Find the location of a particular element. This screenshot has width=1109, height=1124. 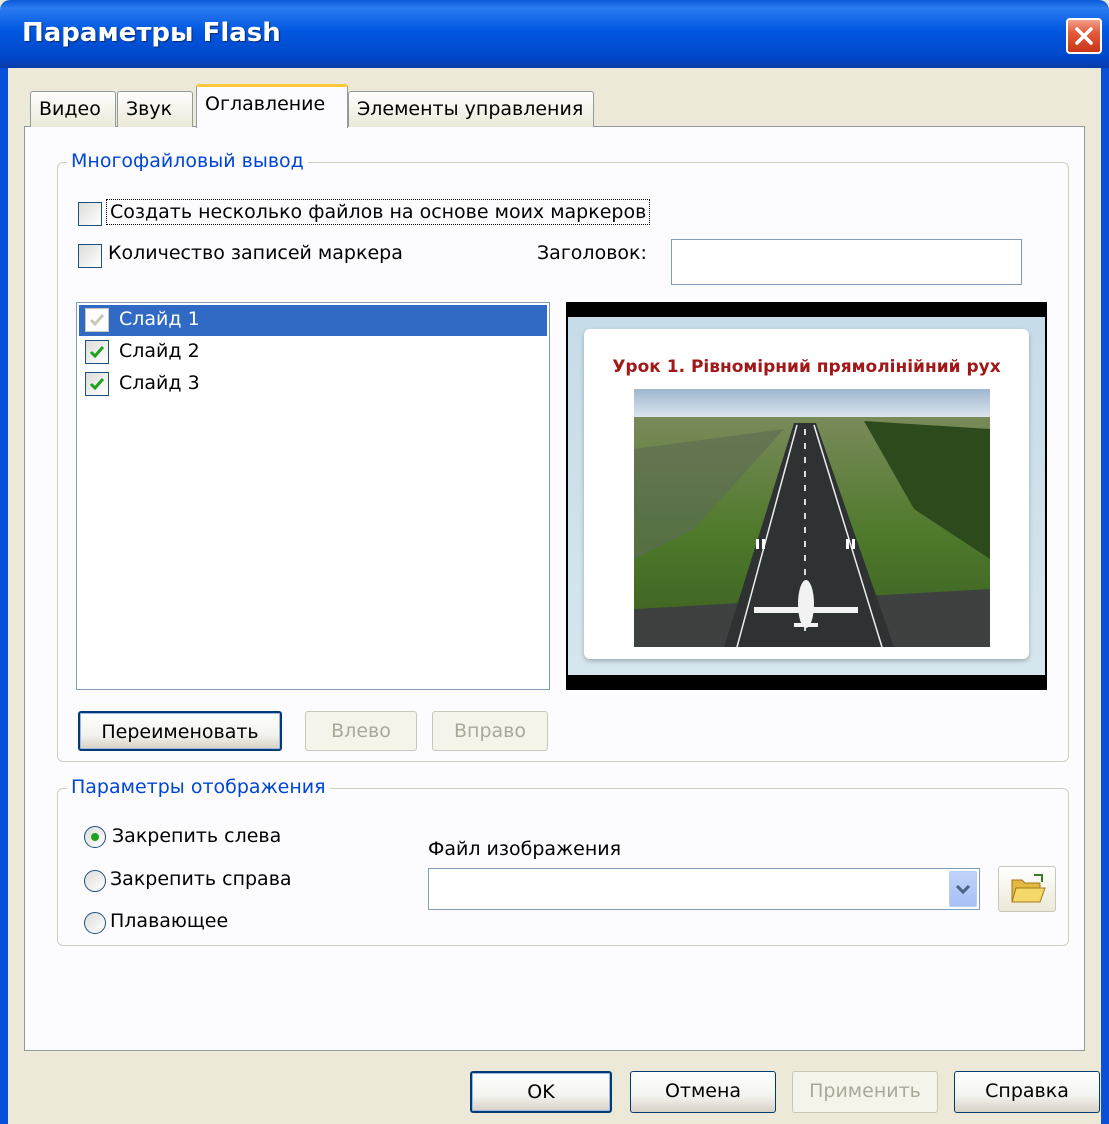

browse-button is located at coordinates (1027, 889).